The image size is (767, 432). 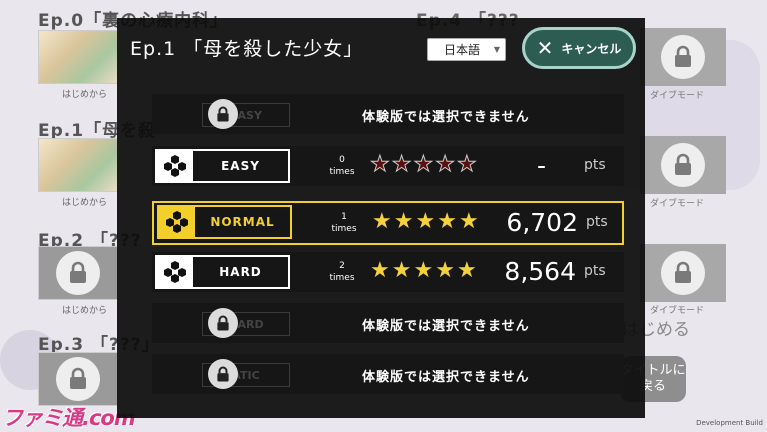 What do you see at coordinates (342, 272) in the screenshot?
I see `play-count: 2 times` at bounding box center [342, 272].